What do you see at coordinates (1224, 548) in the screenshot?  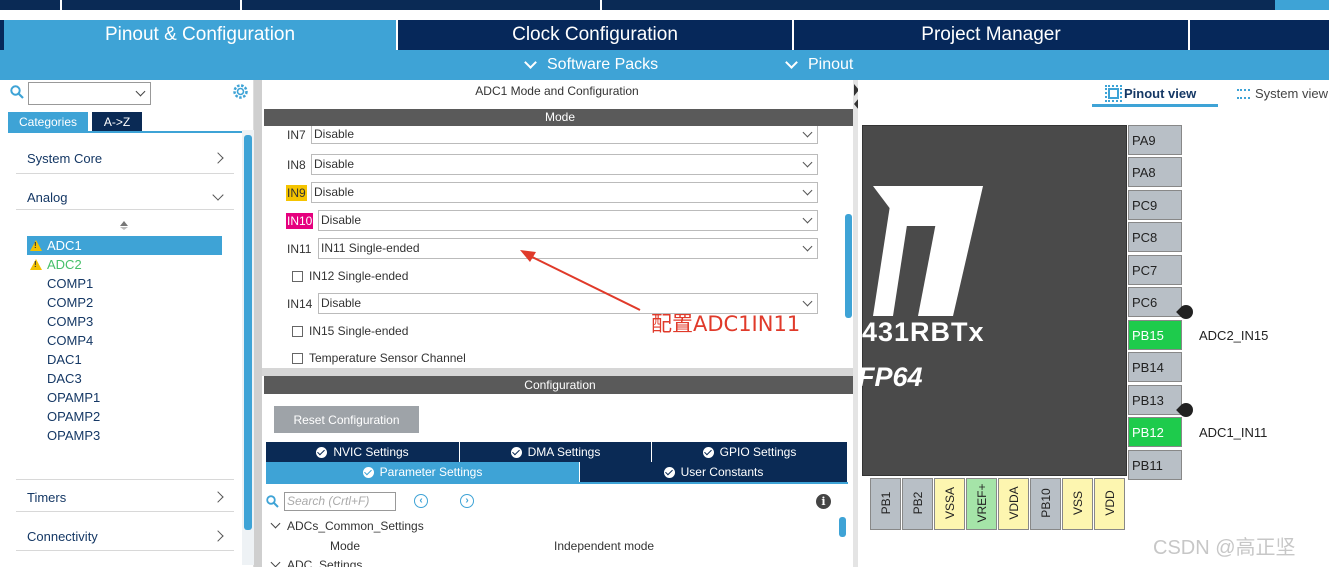 I see `watermark: CSDN @高正坚` at bounding box center [1224, 548].